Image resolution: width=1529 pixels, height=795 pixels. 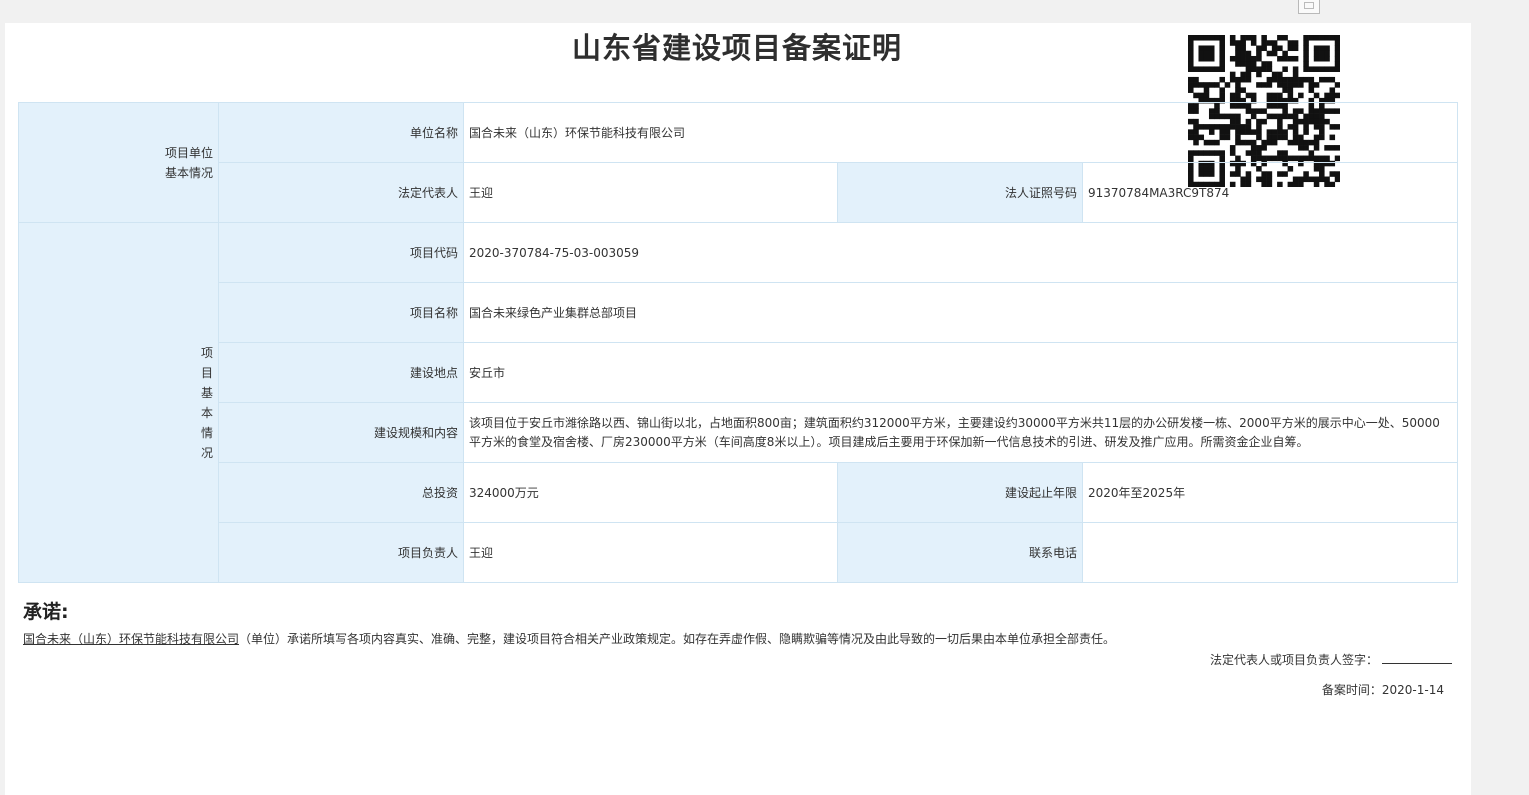 I want to click on scale-label: 建设规模和内容, so click(x=341, y=432).